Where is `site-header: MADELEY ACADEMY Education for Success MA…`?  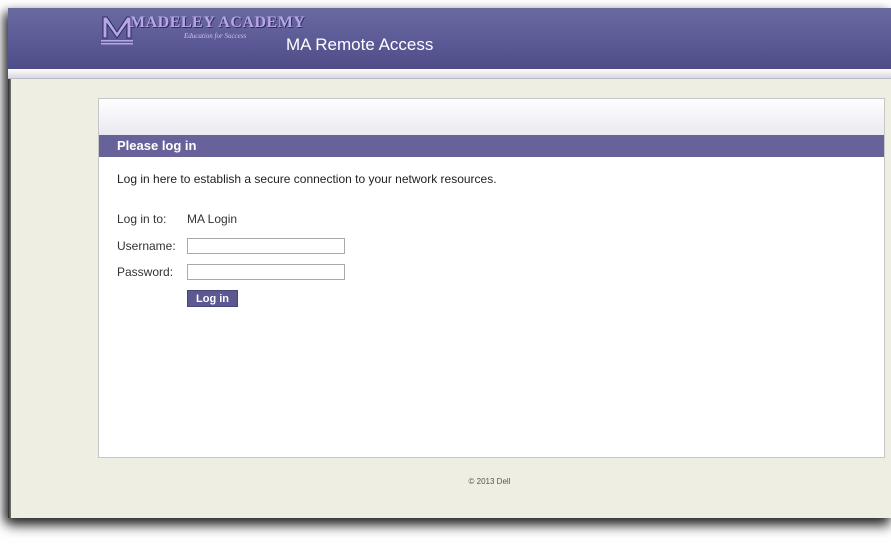 site-header: MADELEY ACADEMY Education for Success MA… is located at coordinates (449, 38).